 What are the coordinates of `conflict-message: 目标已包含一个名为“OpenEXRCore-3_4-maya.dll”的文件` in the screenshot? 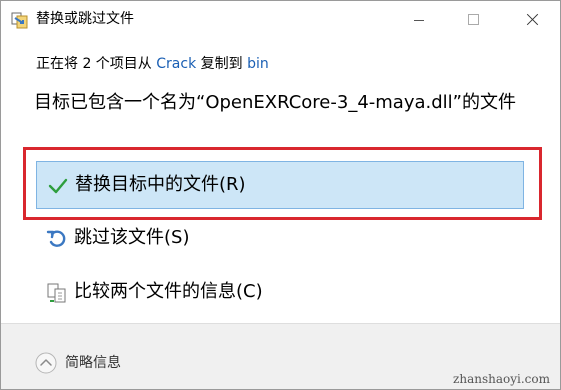 It's located at (275, 102).